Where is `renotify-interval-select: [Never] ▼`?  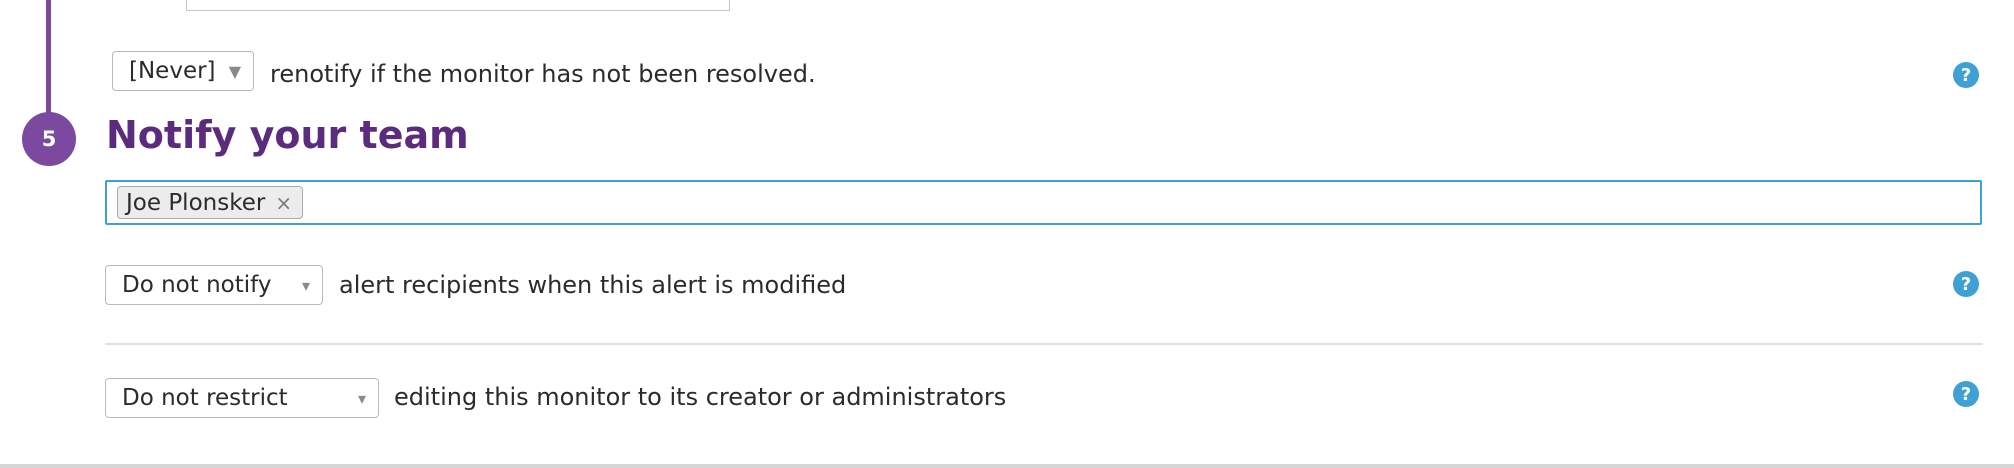 renotify-interval-select: [Never] ▼ is located at coordinates (183, 71).